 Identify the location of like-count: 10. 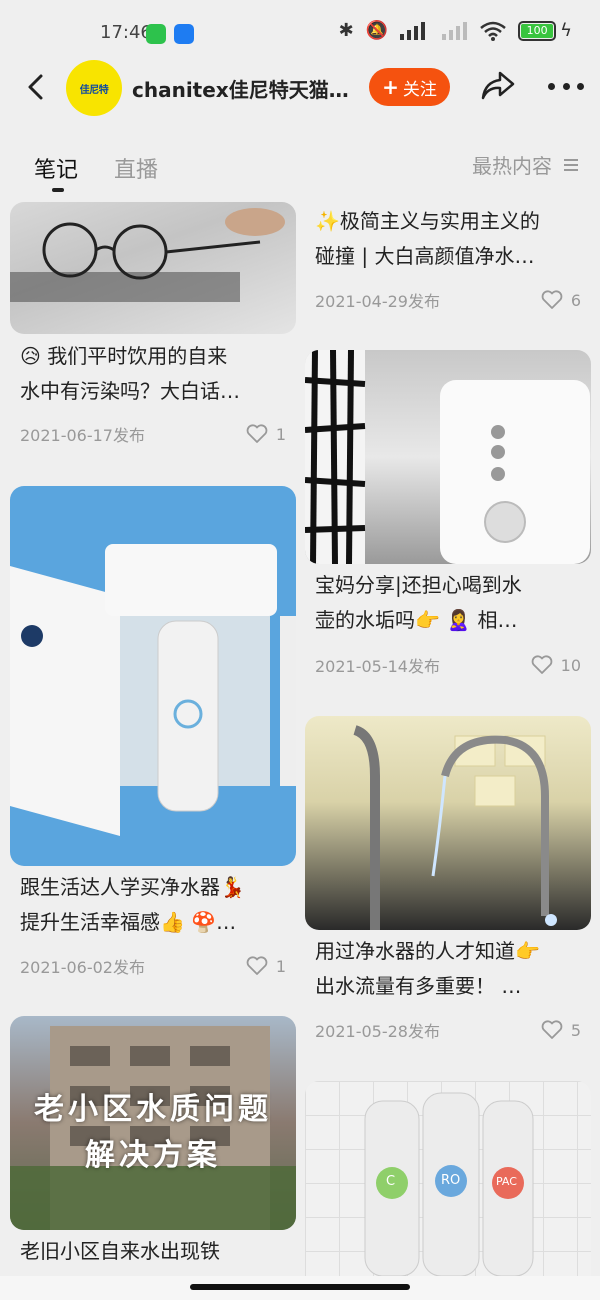
(570, 665).